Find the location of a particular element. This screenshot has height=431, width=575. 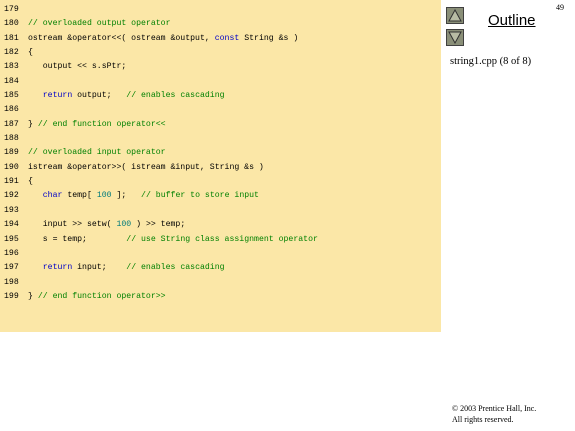

code-token-plain: ]; is located at coordinates (126, 196).